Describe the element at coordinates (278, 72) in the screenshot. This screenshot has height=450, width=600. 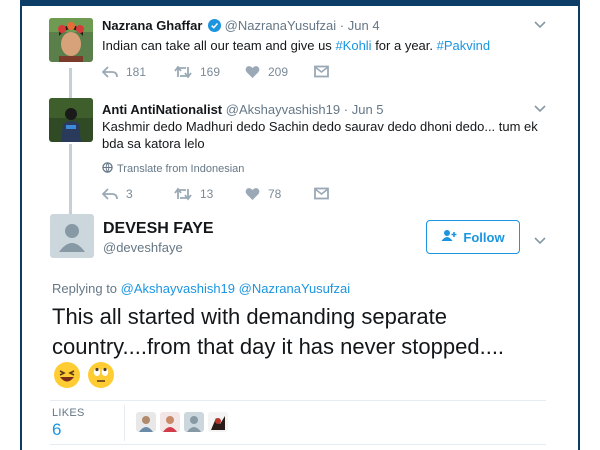
I see `like-count: 209` at that location.